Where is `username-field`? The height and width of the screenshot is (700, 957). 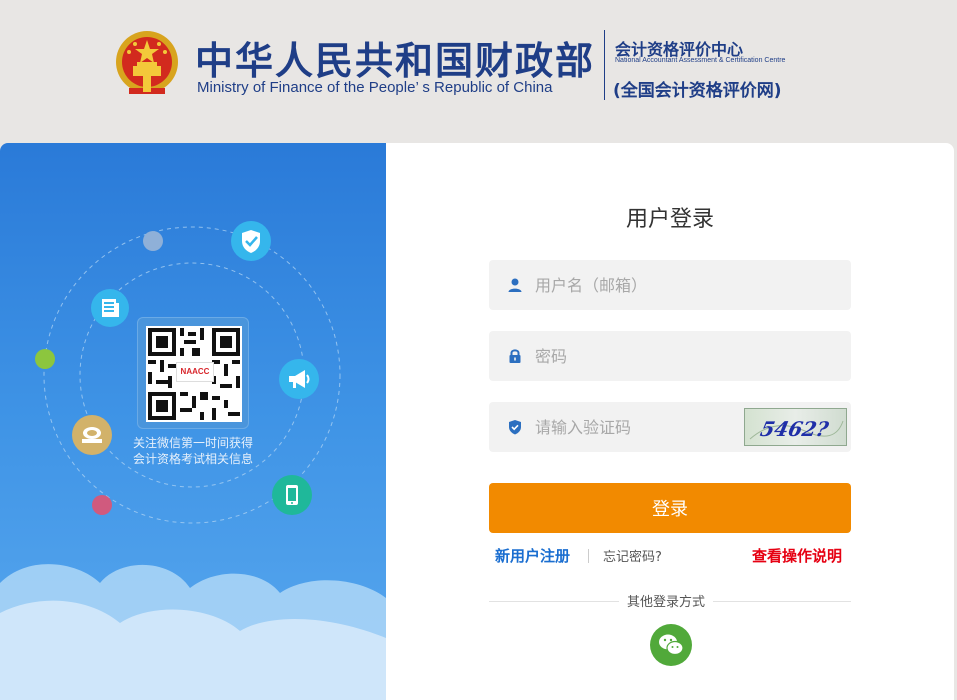 username-field is located at coordinates (670, 285).